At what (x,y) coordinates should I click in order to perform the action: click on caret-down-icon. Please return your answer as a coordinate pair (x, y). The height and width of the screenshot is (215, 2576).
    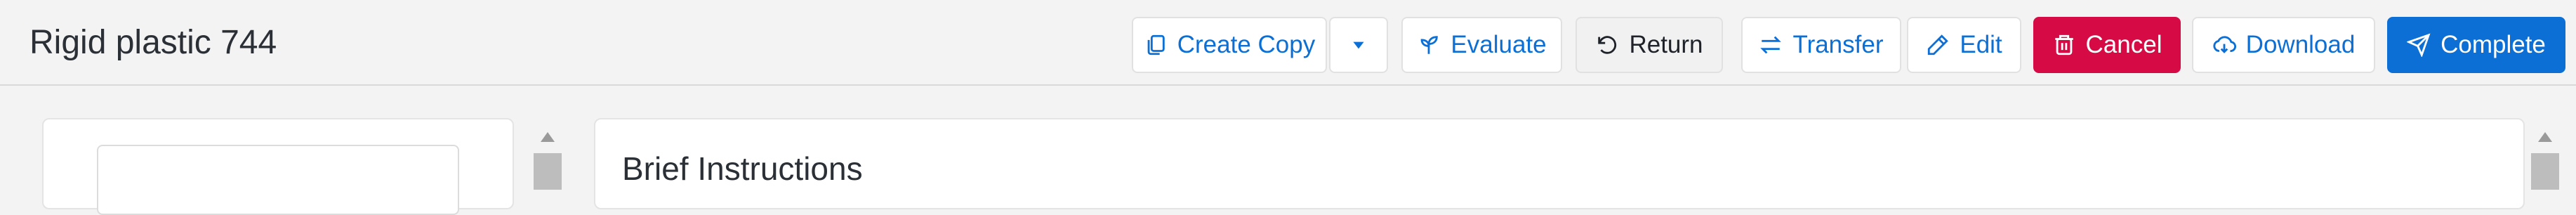
    Looking at the image, I should click on (1358, 45).